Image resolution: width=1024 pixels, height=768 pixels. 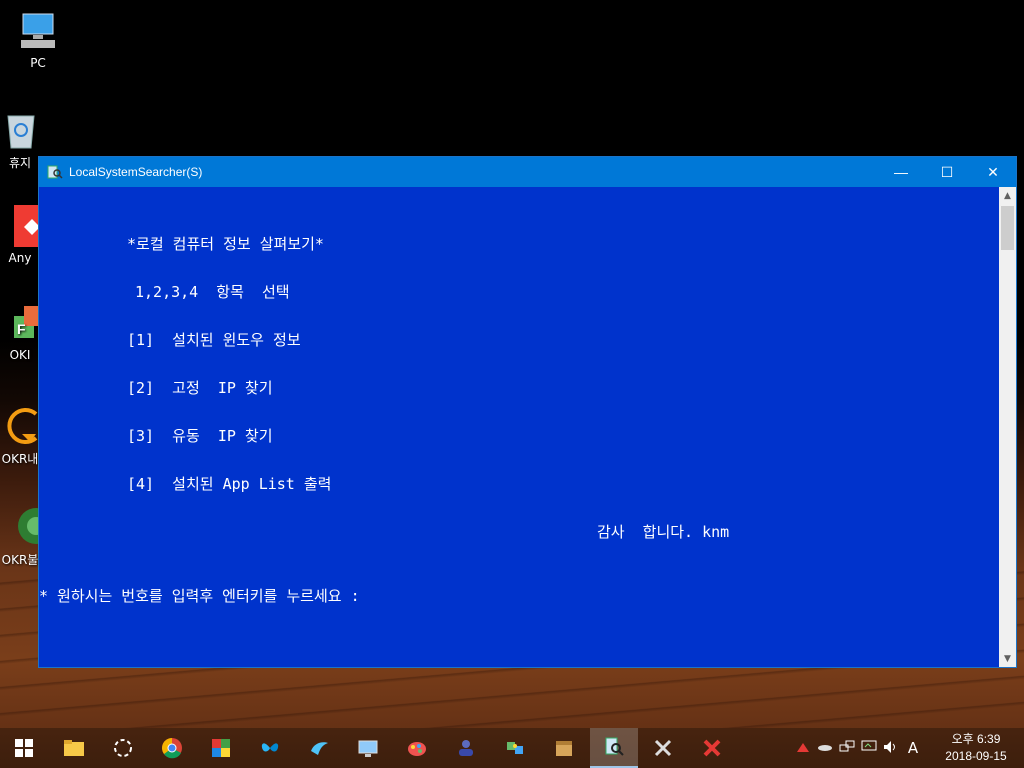 What do you see at coordinates (901, 172) in the screenshot?
I see `minimize-button: —` at bounding box center [901, 172].